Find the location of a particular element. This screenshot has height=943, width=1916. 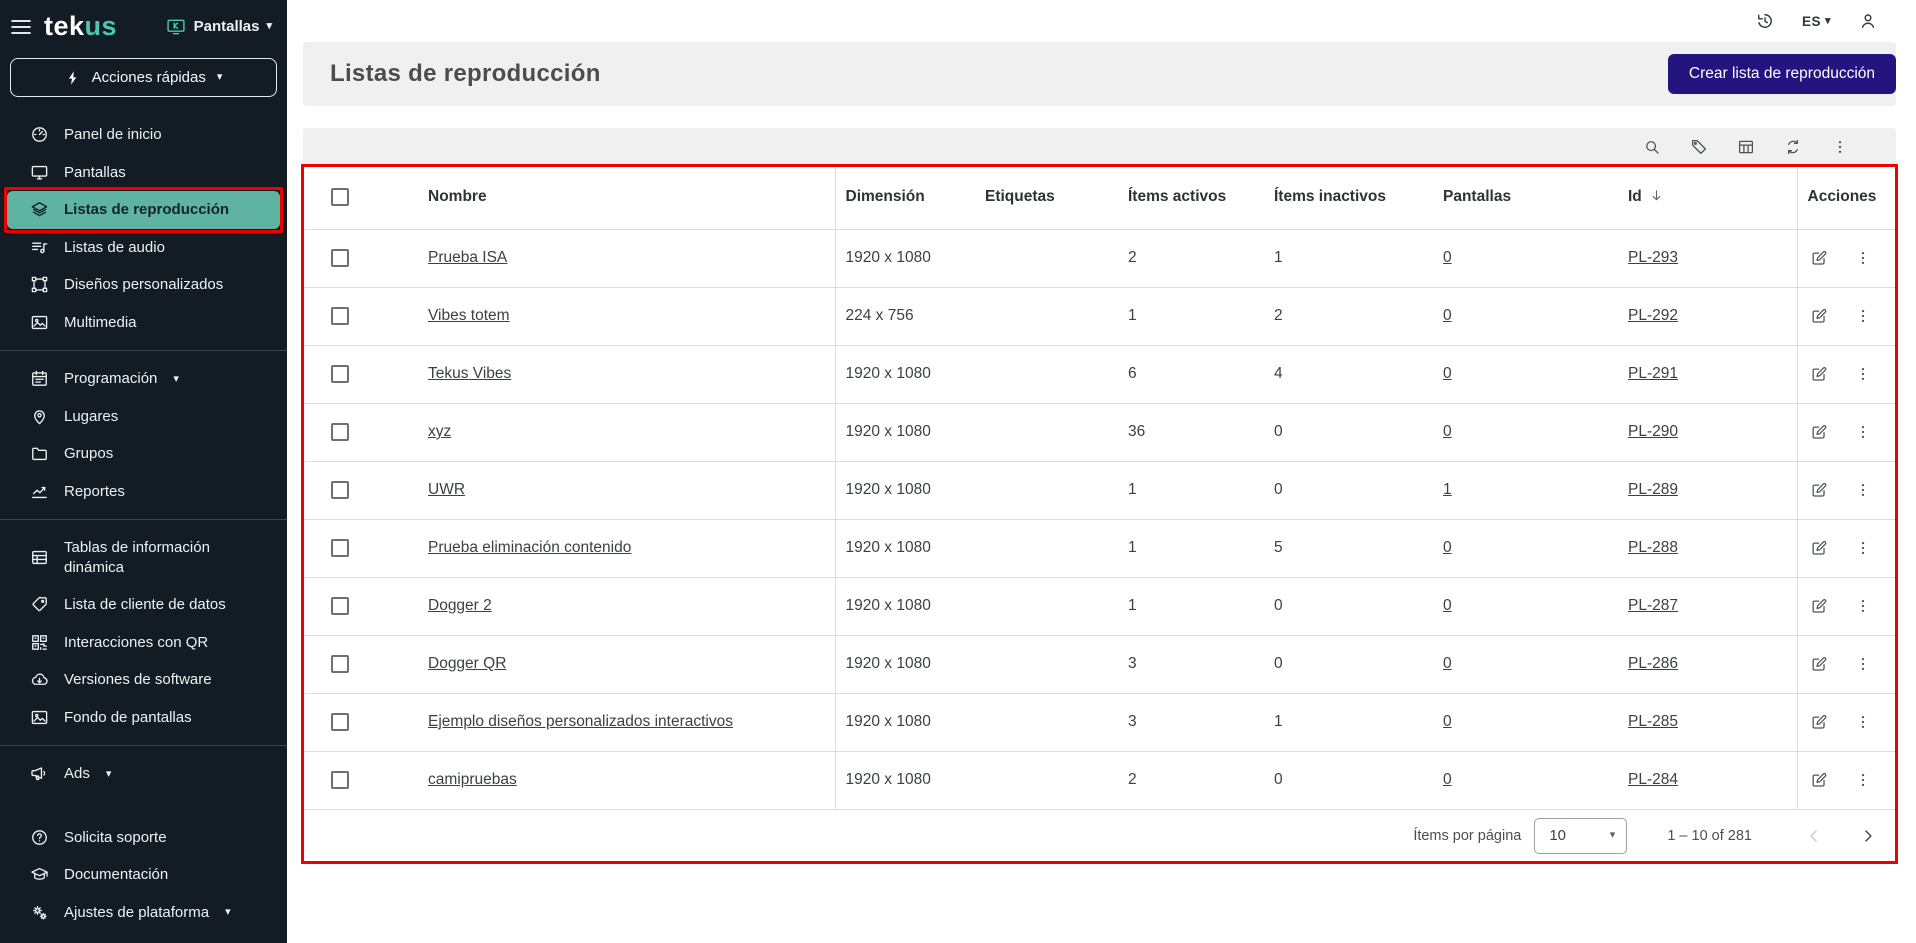

user-icon is located at coordinates (1868, 21).